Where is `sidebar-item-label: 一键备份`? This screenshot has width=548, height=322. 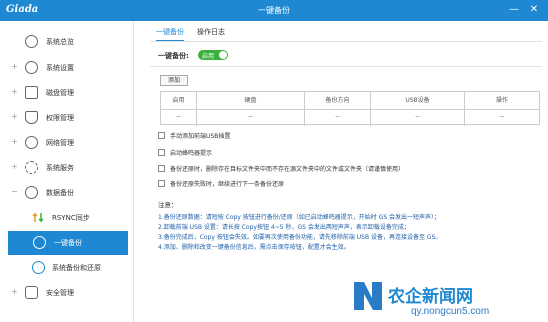 sidebar-item-label: 一键备份 is located at coordinates (68, 243).